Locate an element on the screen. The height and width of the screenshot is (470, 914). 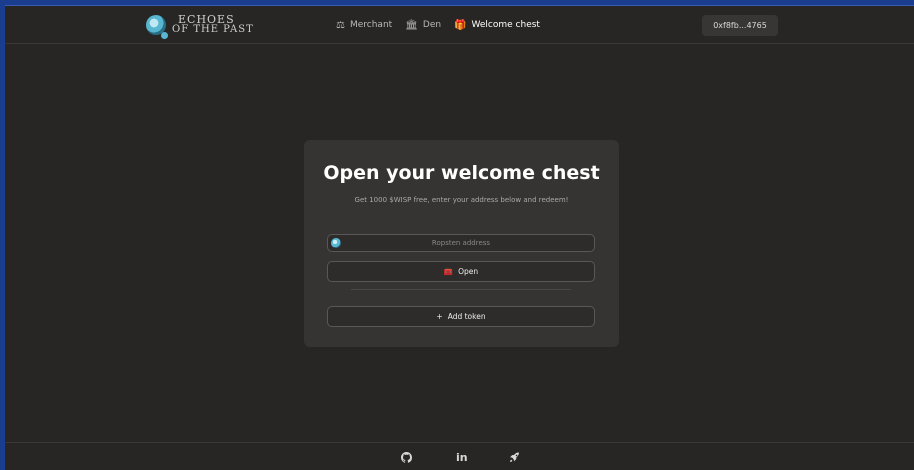
gift-icon: 🎁 is located at coordinates (460, 25).